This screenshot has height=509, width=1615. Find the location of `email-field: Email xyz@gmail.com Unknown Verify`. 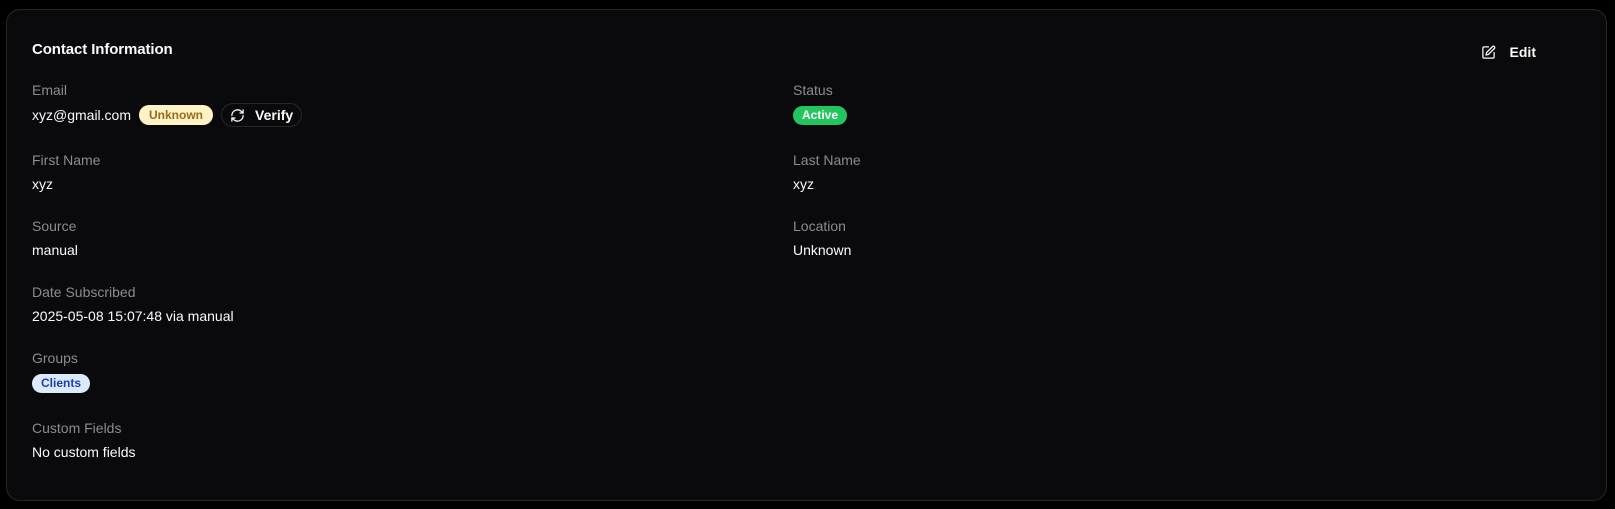

email-field: Email xyz@gmail.com Unknown Verify is located at coordinates (167, 104).